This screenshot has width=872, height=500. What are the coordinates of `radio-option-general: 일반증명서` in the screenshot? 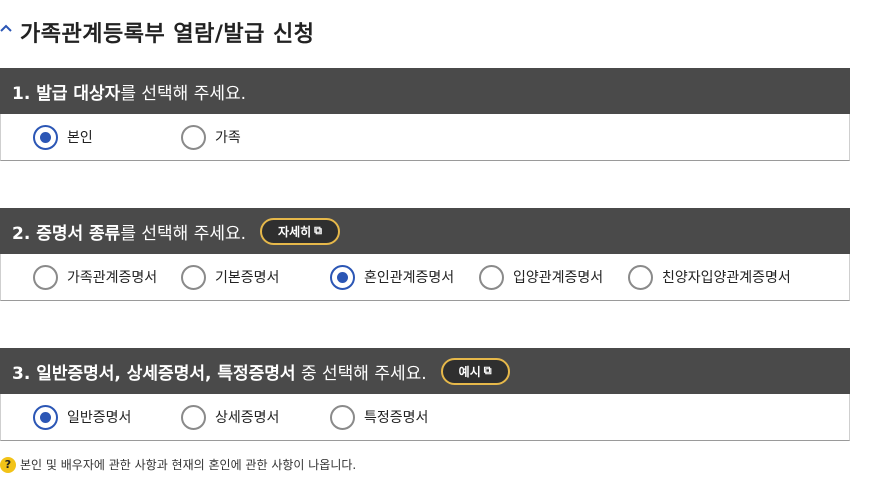 It's located at (107, 417).